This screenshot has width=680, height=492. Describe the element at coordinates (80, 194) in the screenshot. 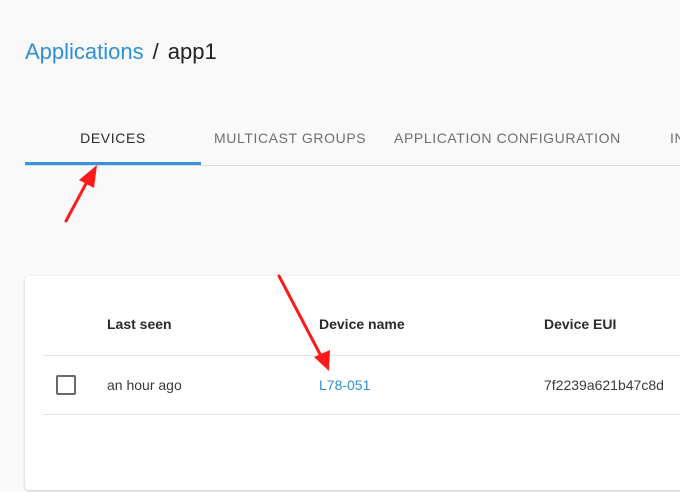

I see `annotation-arrow-to-devices-tab` at that location.